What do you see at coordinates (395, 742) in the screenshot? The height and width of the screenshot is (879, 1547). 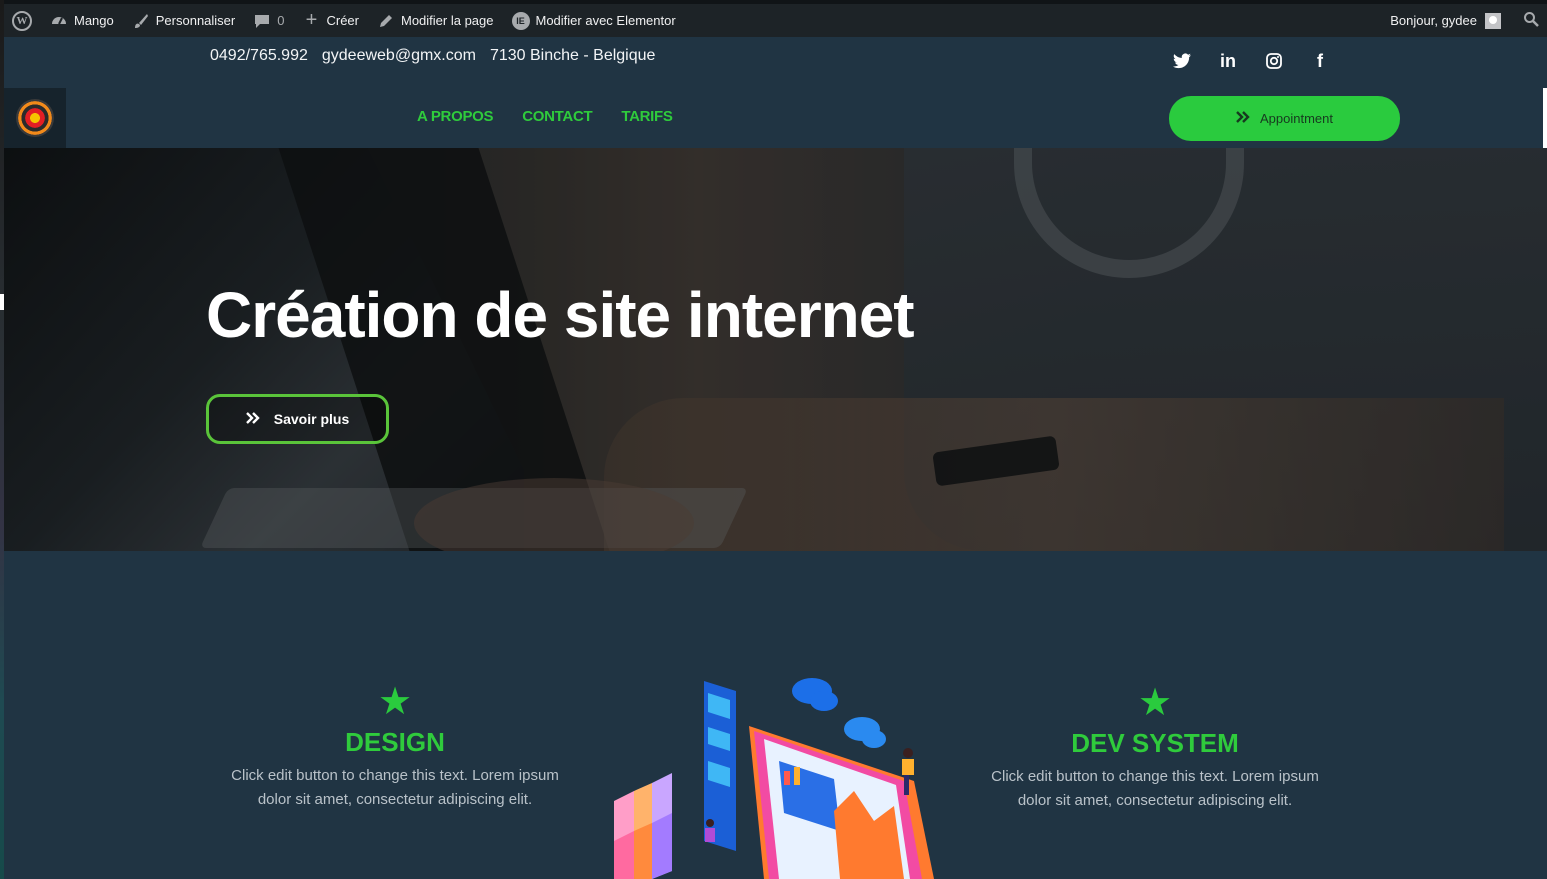 I see `service-title: DESIGN` at bounding box center [395, 742].